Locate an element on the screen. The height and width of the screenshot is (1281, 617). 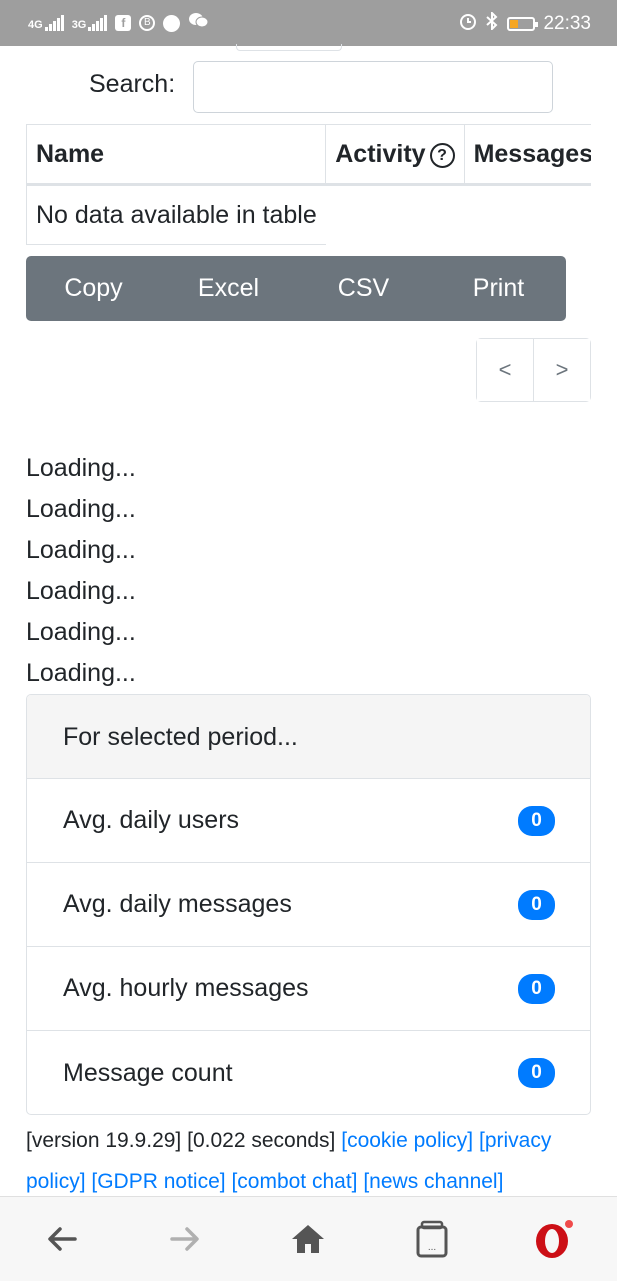
forward-button is located at coordinates (185, 1239).